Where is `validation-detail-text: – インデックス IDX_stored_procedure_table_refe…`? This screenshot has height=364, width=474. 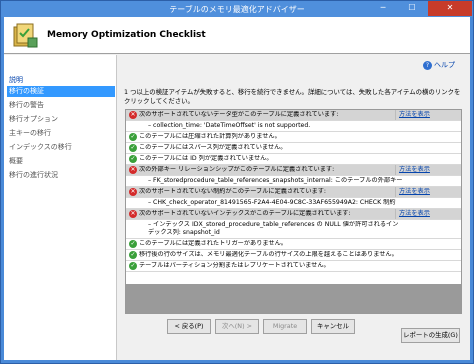 validation-detail-text: – インデックス IDX_stored_procedure_table_refe… is located at coordinates (273, 228).